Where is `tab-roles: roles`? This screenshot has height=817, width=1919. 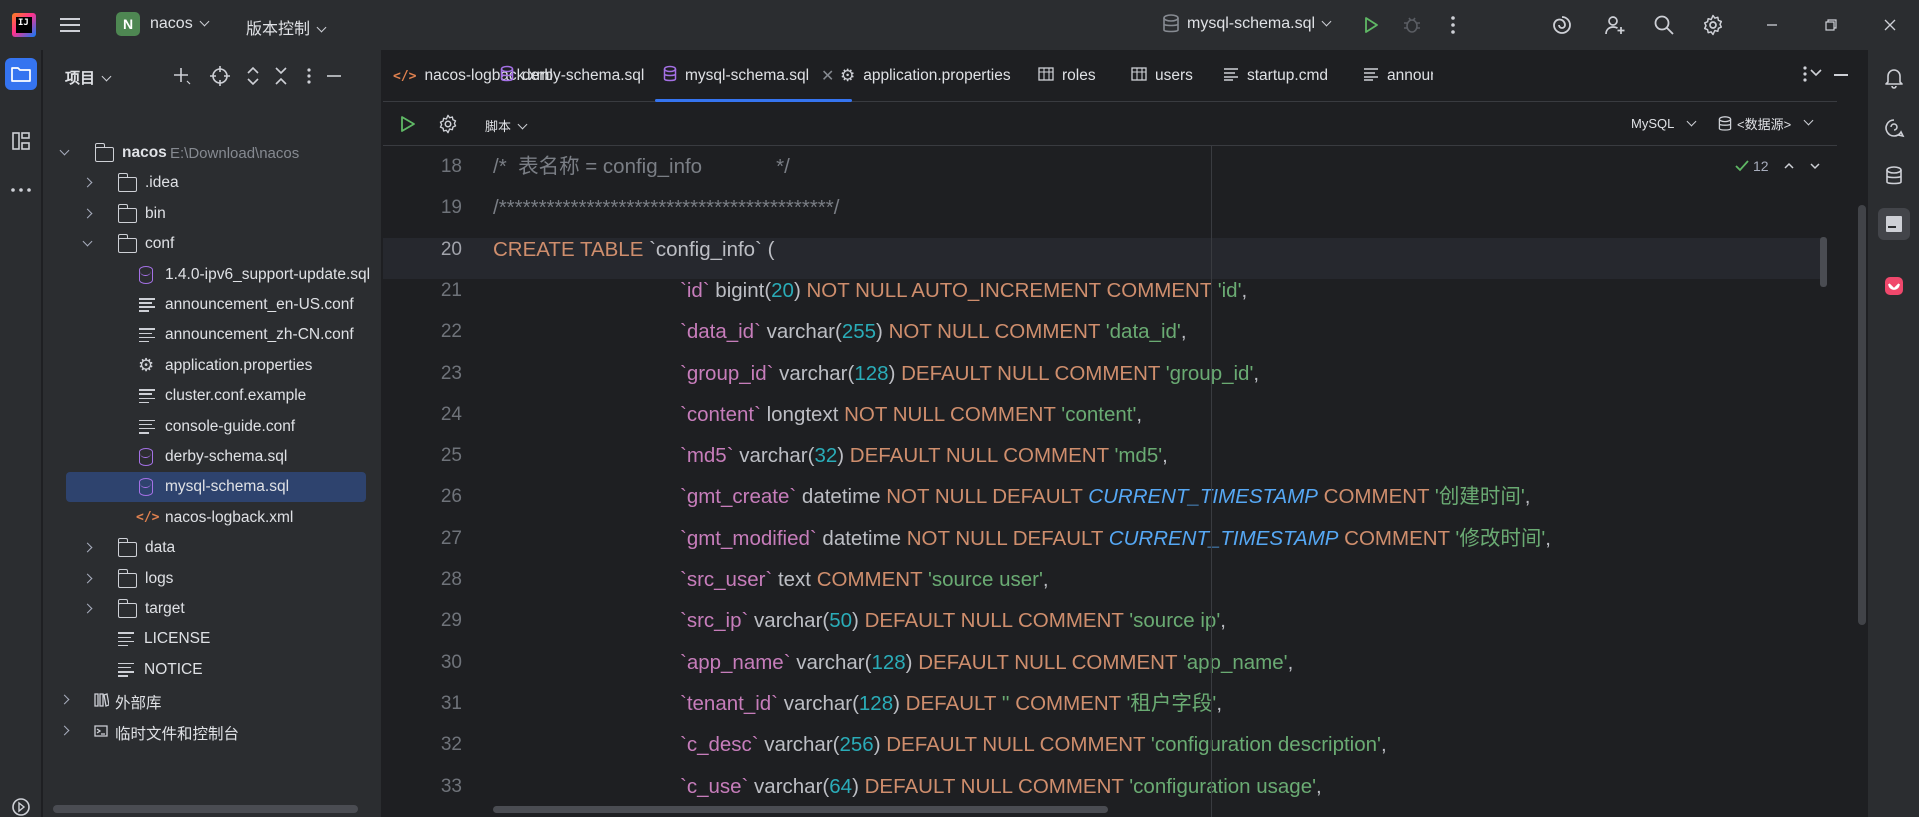 tab-roles: roles is located at coordinates (1067, 76).